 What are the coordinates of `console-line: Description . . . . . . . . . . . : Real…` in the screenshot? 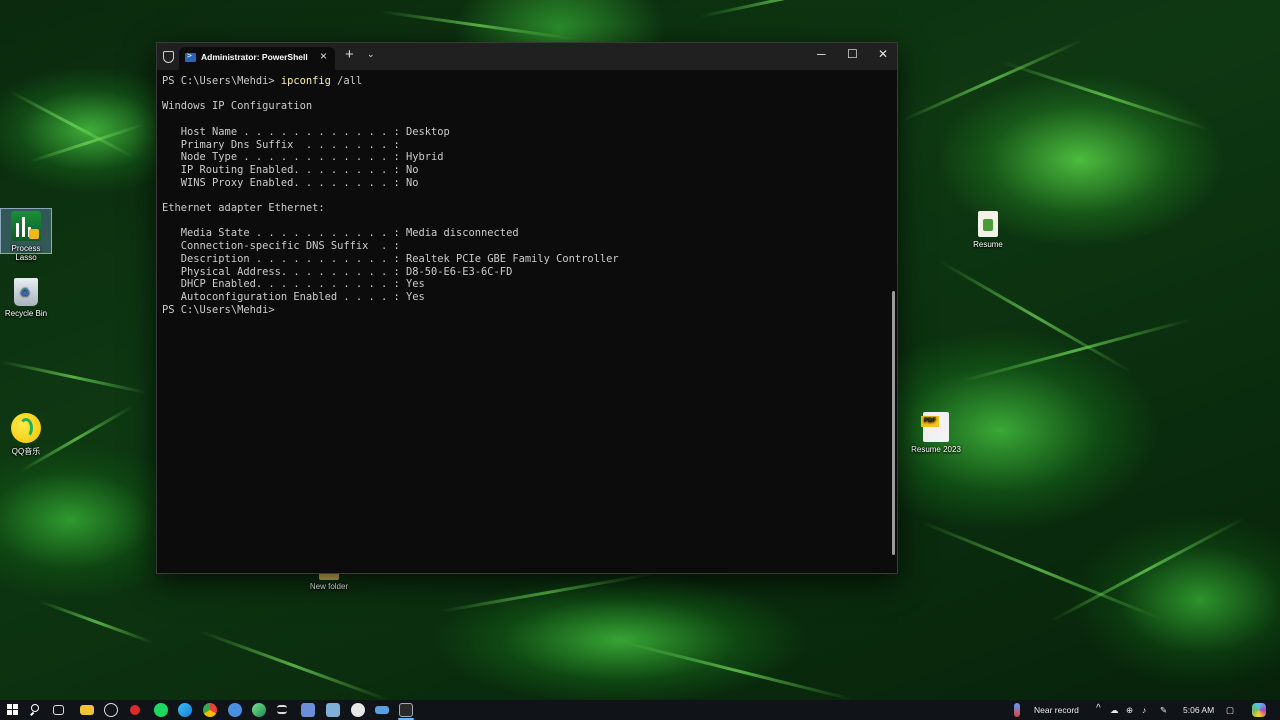 It's located at (390, 258).